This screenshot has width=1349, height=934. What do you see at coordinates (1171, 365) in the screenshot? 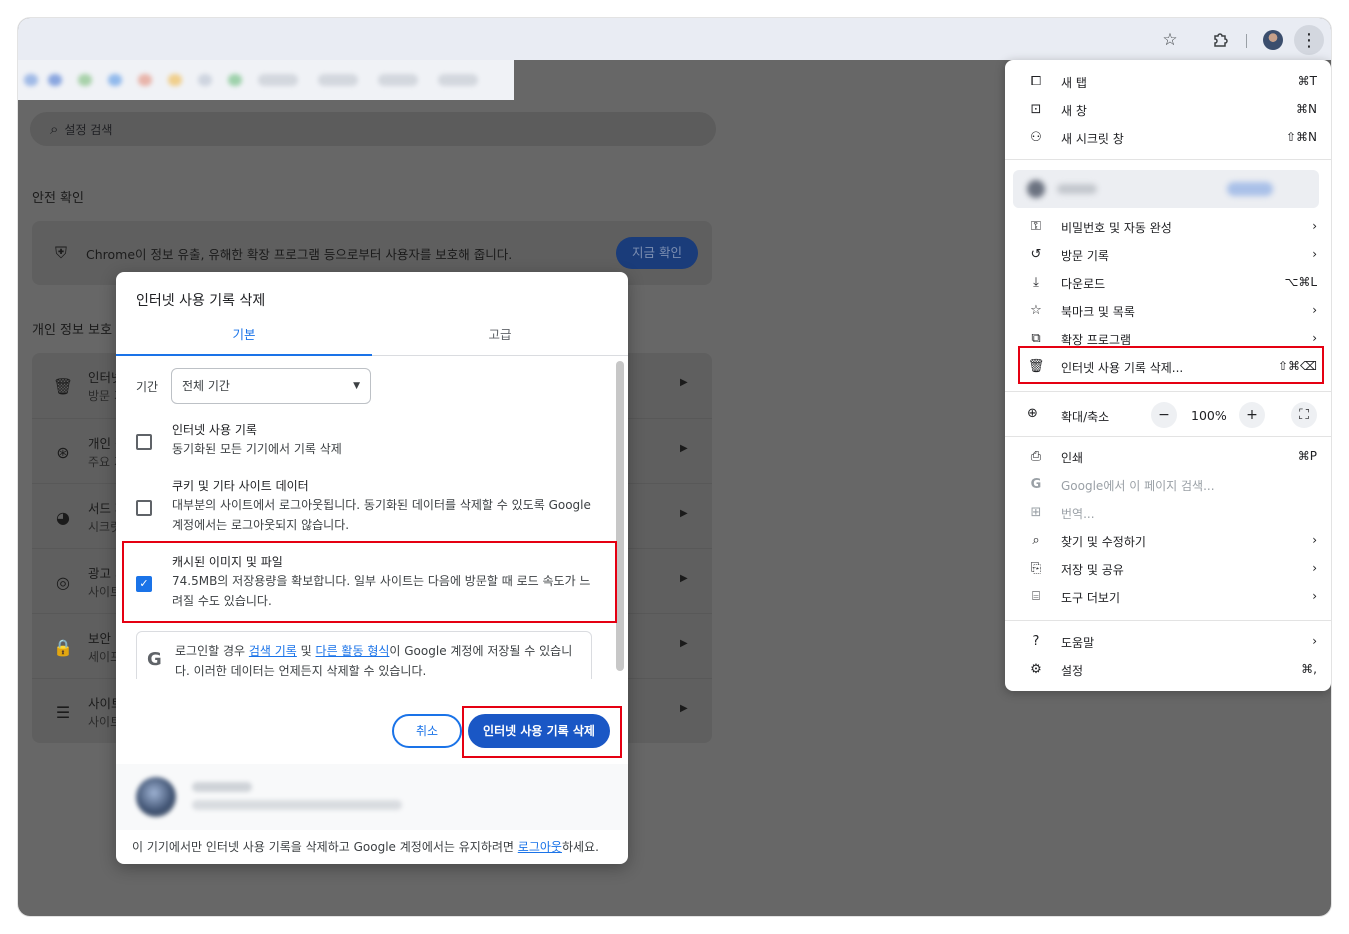
I see `highlight-box-clear-menu-item` at bounding box center [1171, 365].